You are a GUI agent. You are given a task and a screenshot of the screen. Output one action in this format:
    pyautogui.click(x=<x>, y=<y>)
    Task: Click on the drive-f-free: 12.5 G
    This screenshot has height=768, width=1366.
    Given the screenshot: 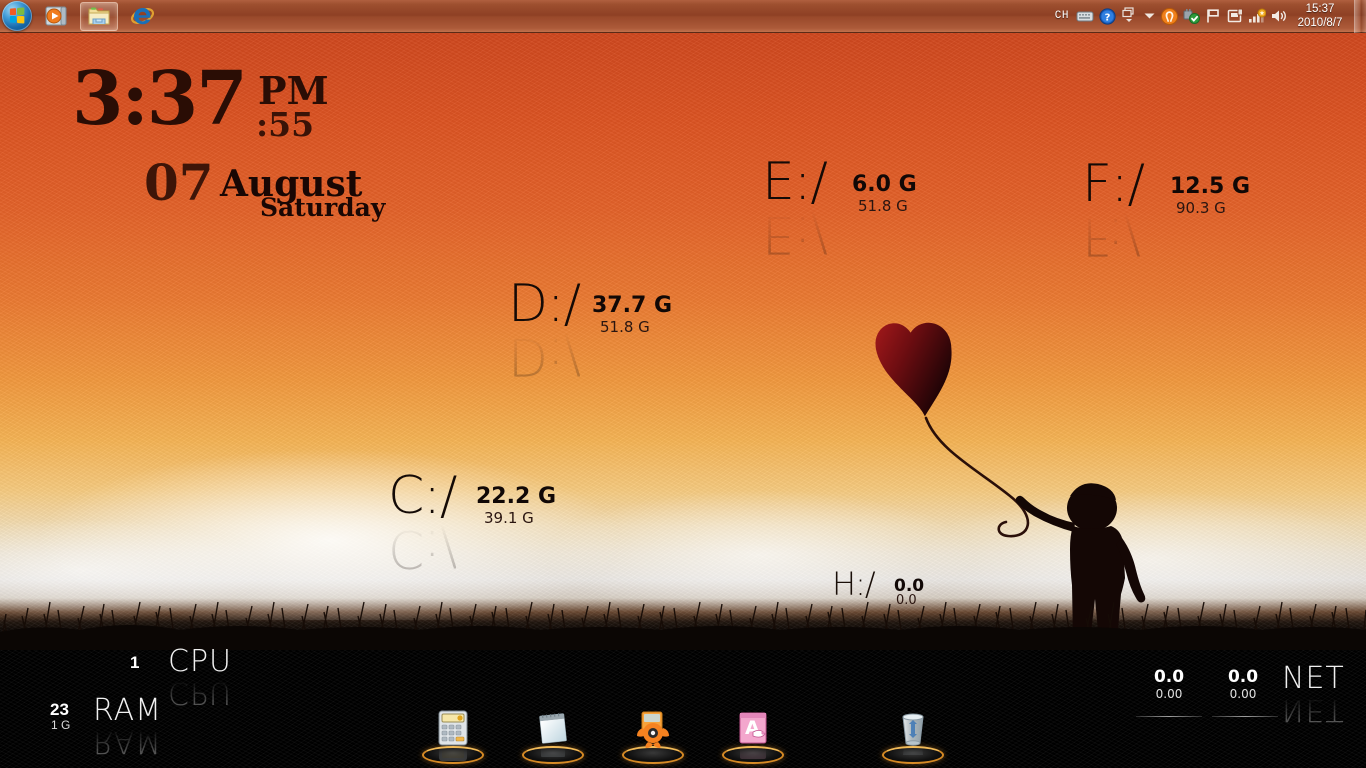 What is the action you would take?
    pyautogui.click(x=1210, y=186)
    